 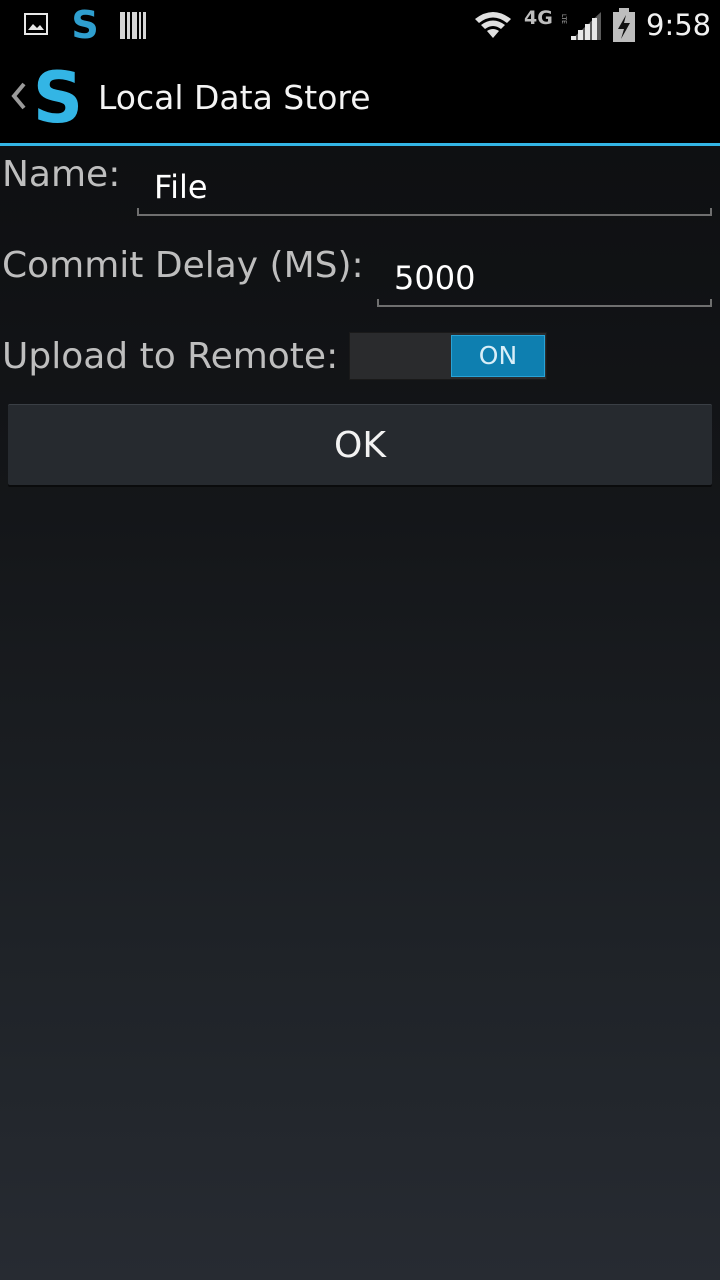 What do you see at coordinates (624, 25) in the screenshot?
I see `battery-charging-icon` at bounding box center [624, 25].